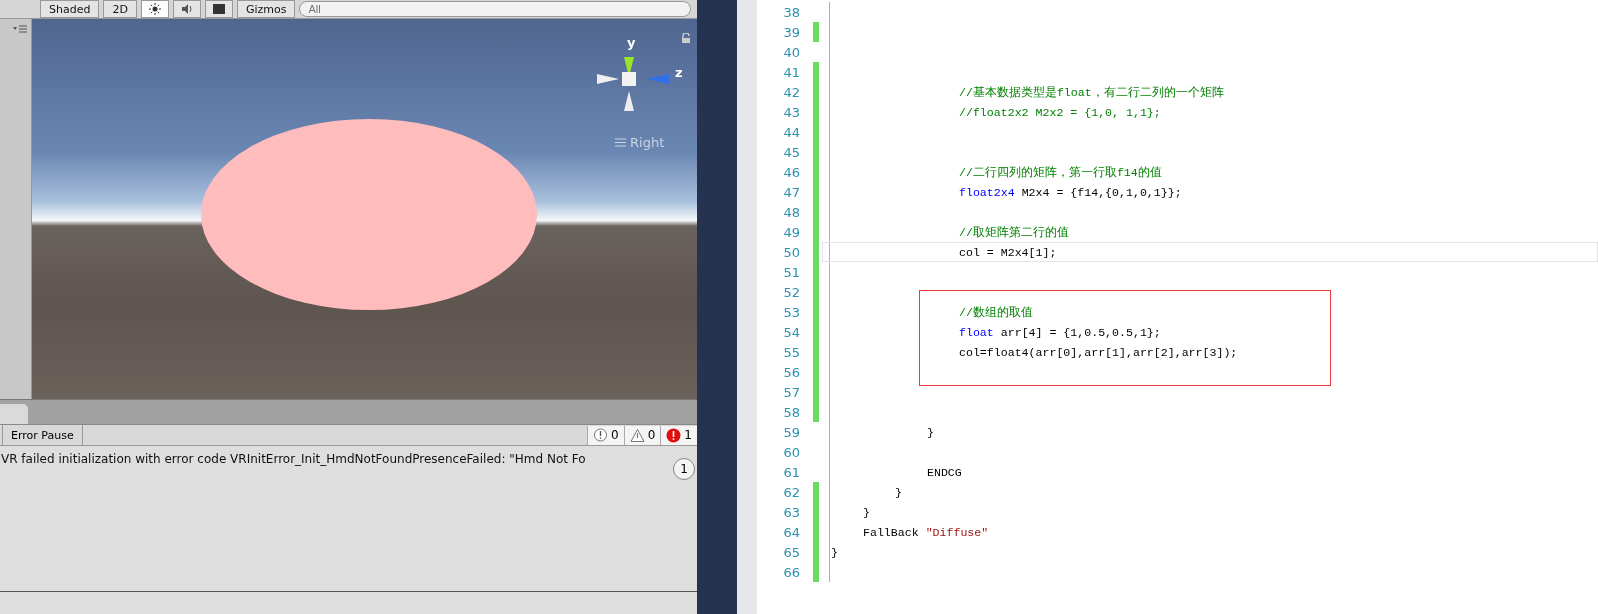 This screenshot has height=614, width=1598. I want to click on line-number: 66, so click(791, 572).